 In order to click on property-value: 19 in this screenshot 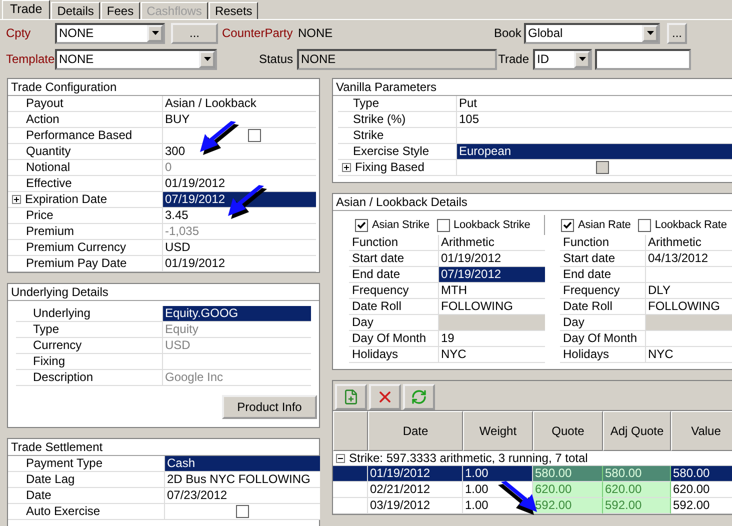, I will do `click(447, 338)`.